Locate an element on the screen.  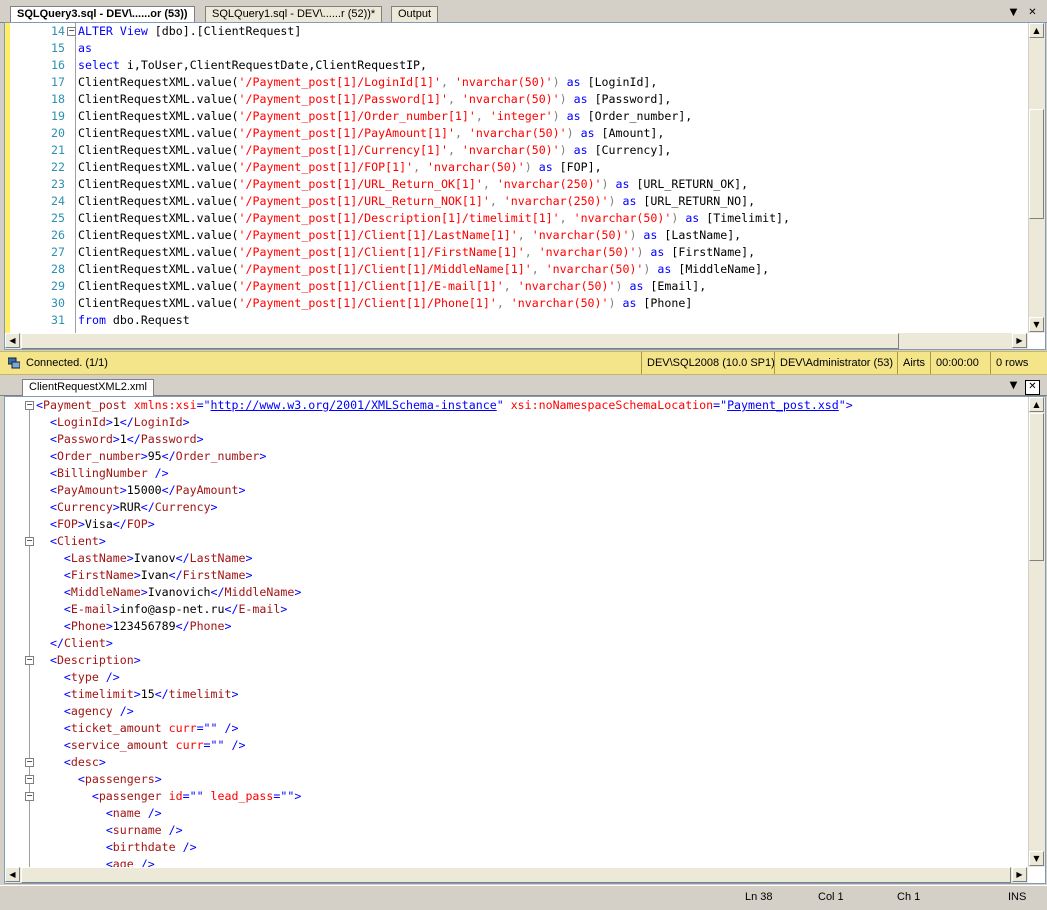
close-document-icon: ✕ is located at coordinates (1032, 13).